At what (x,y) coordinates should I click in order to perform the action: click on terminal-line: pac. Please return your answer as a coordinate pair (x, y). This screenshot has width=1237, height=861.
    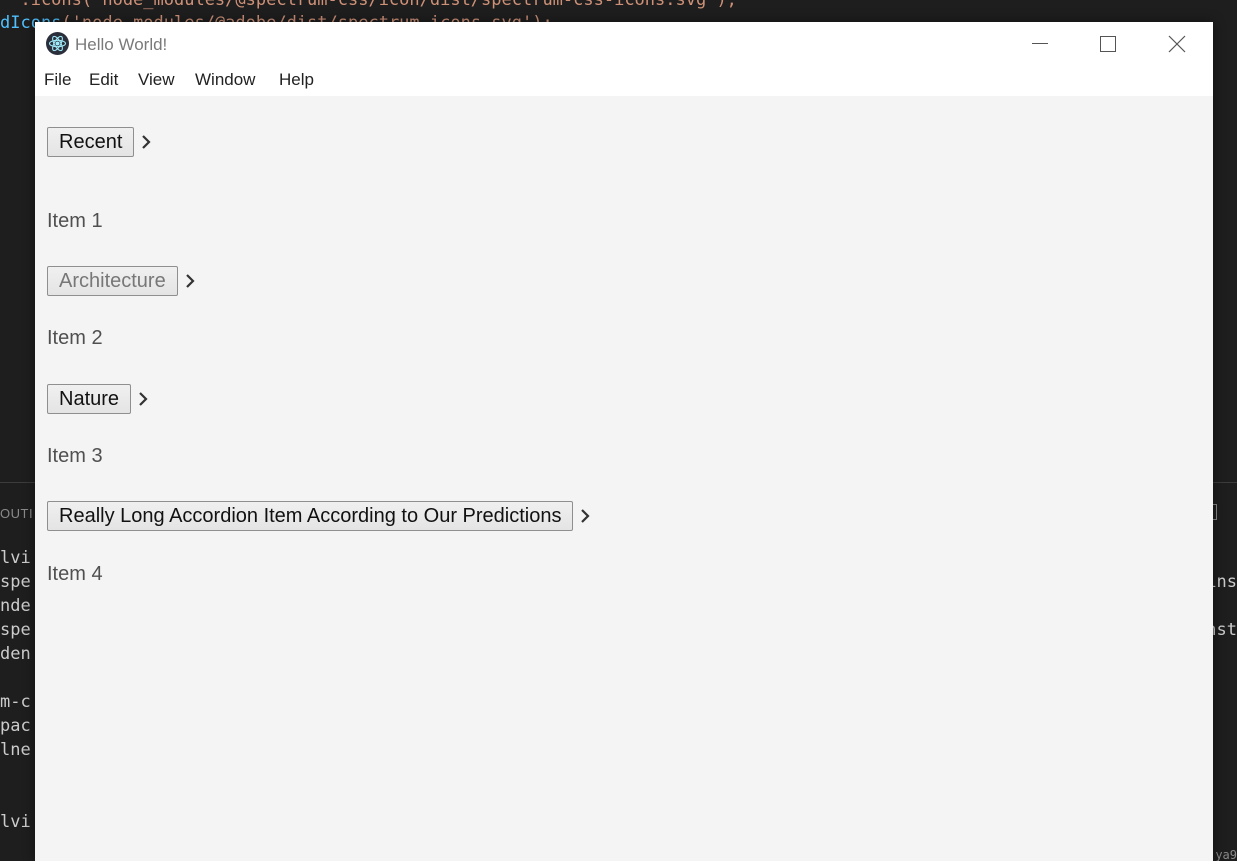
    Looking at the image, I should click on (15, 726).